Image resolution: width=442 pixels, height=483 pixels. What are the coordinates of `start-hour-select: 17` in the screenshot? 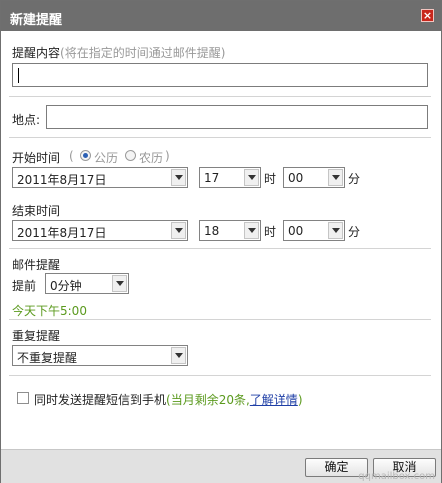 It's located at (230, 177).